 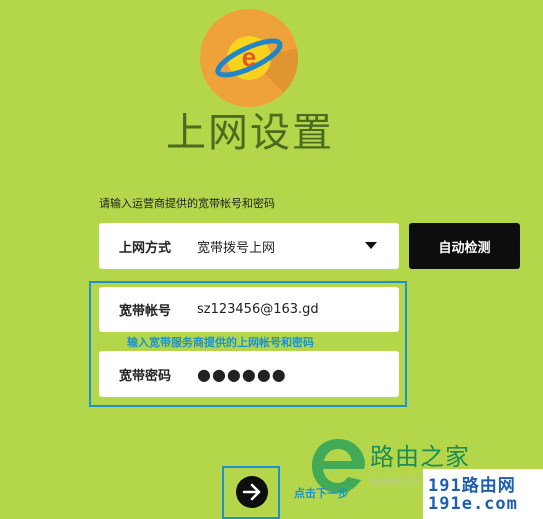 I want to click on next-button, so click(x=252, y=492).